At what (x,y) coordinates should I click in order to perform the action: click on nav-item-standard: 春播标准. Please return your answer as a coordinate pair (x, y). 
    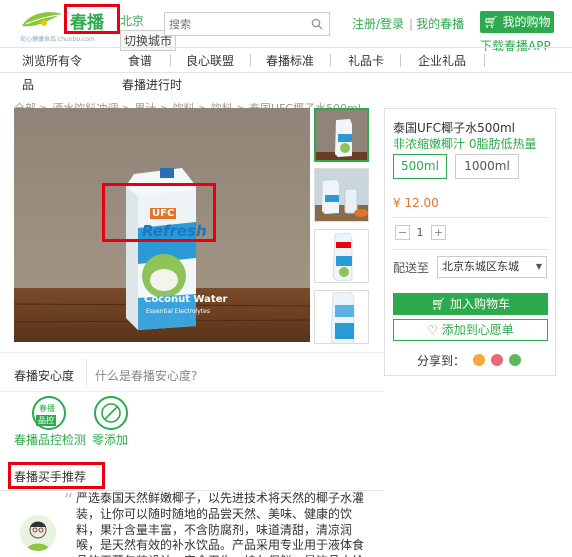
    Looking at the image, I should click on (290, 60).